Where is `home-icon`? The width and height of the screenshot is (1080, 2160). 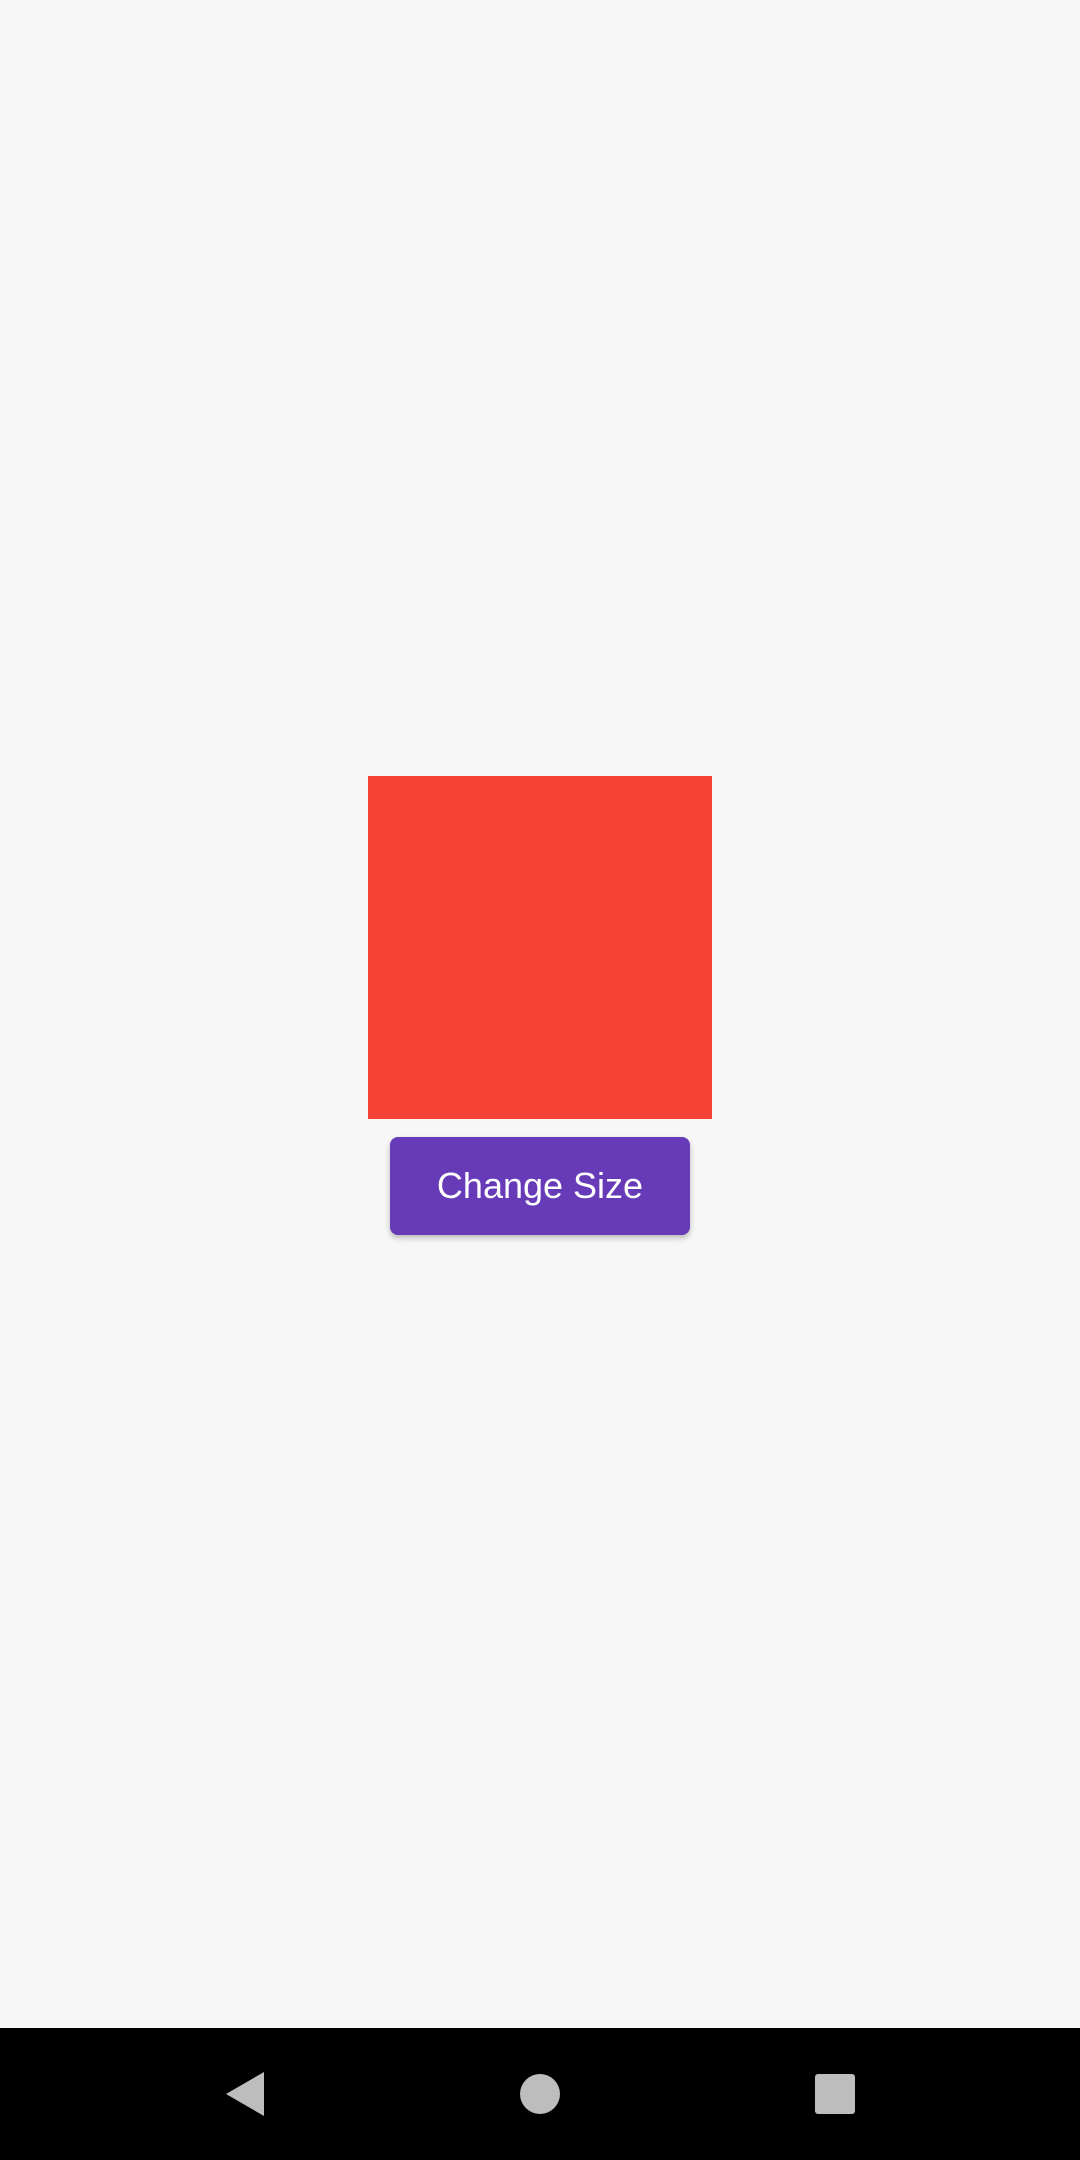
home-icon is located at coordinates (540, 2094).